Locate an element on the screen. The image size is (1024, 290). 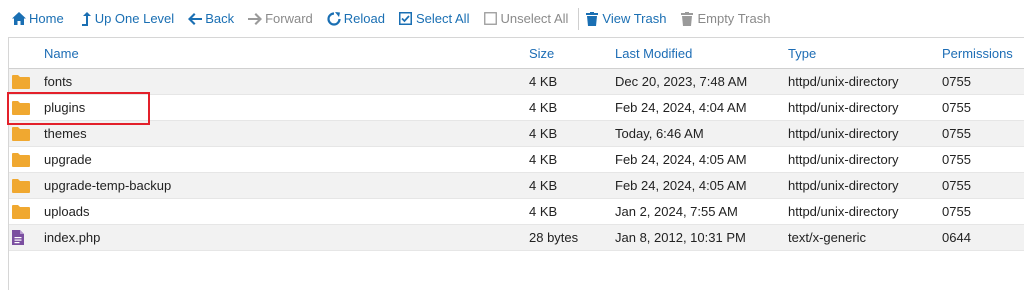
checkbox-empty-icon is located at coordinates (490, 19).